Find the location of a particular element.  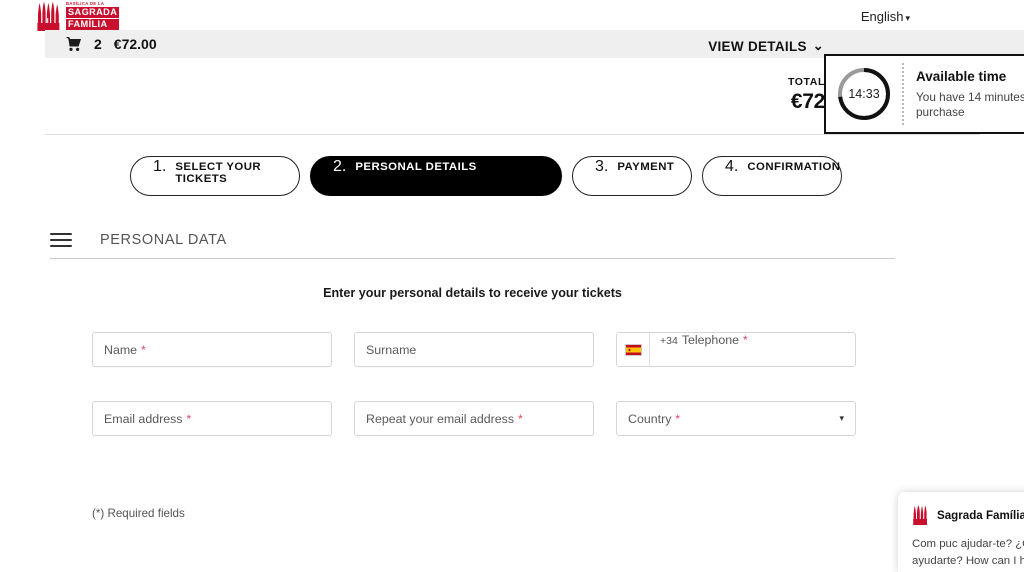

cart-summary: 2 €72.00 is located at coordinates (111, 44).